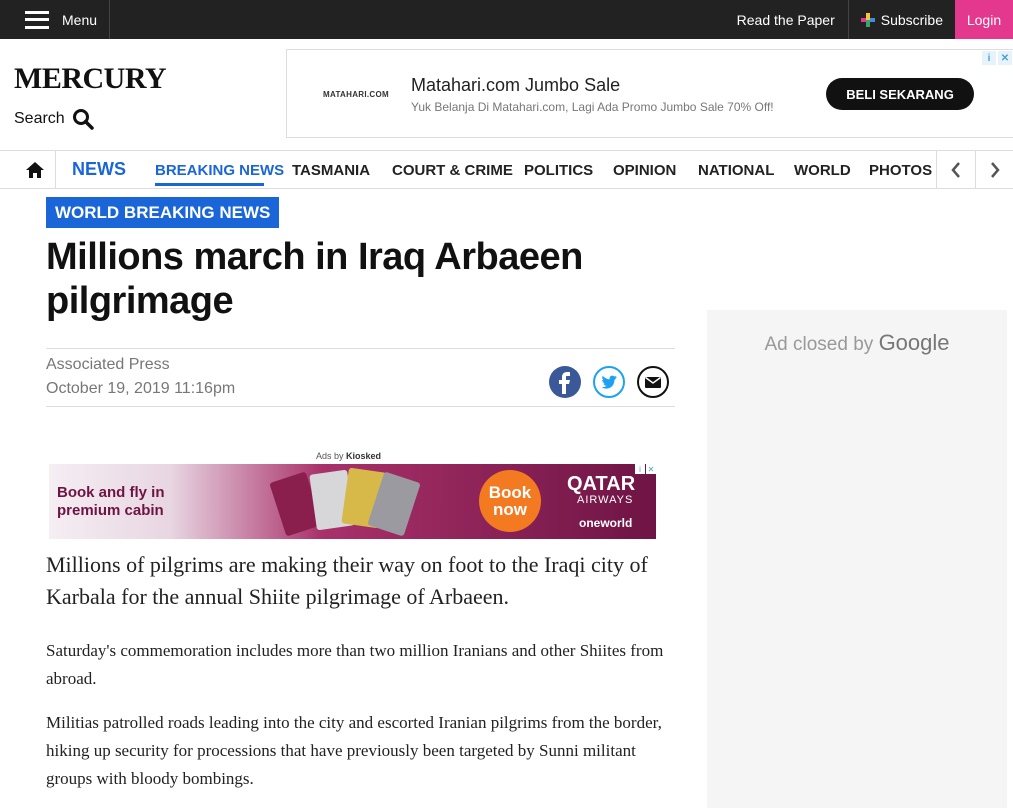  I want to click on menu-button: Menu, so click(55, 19).